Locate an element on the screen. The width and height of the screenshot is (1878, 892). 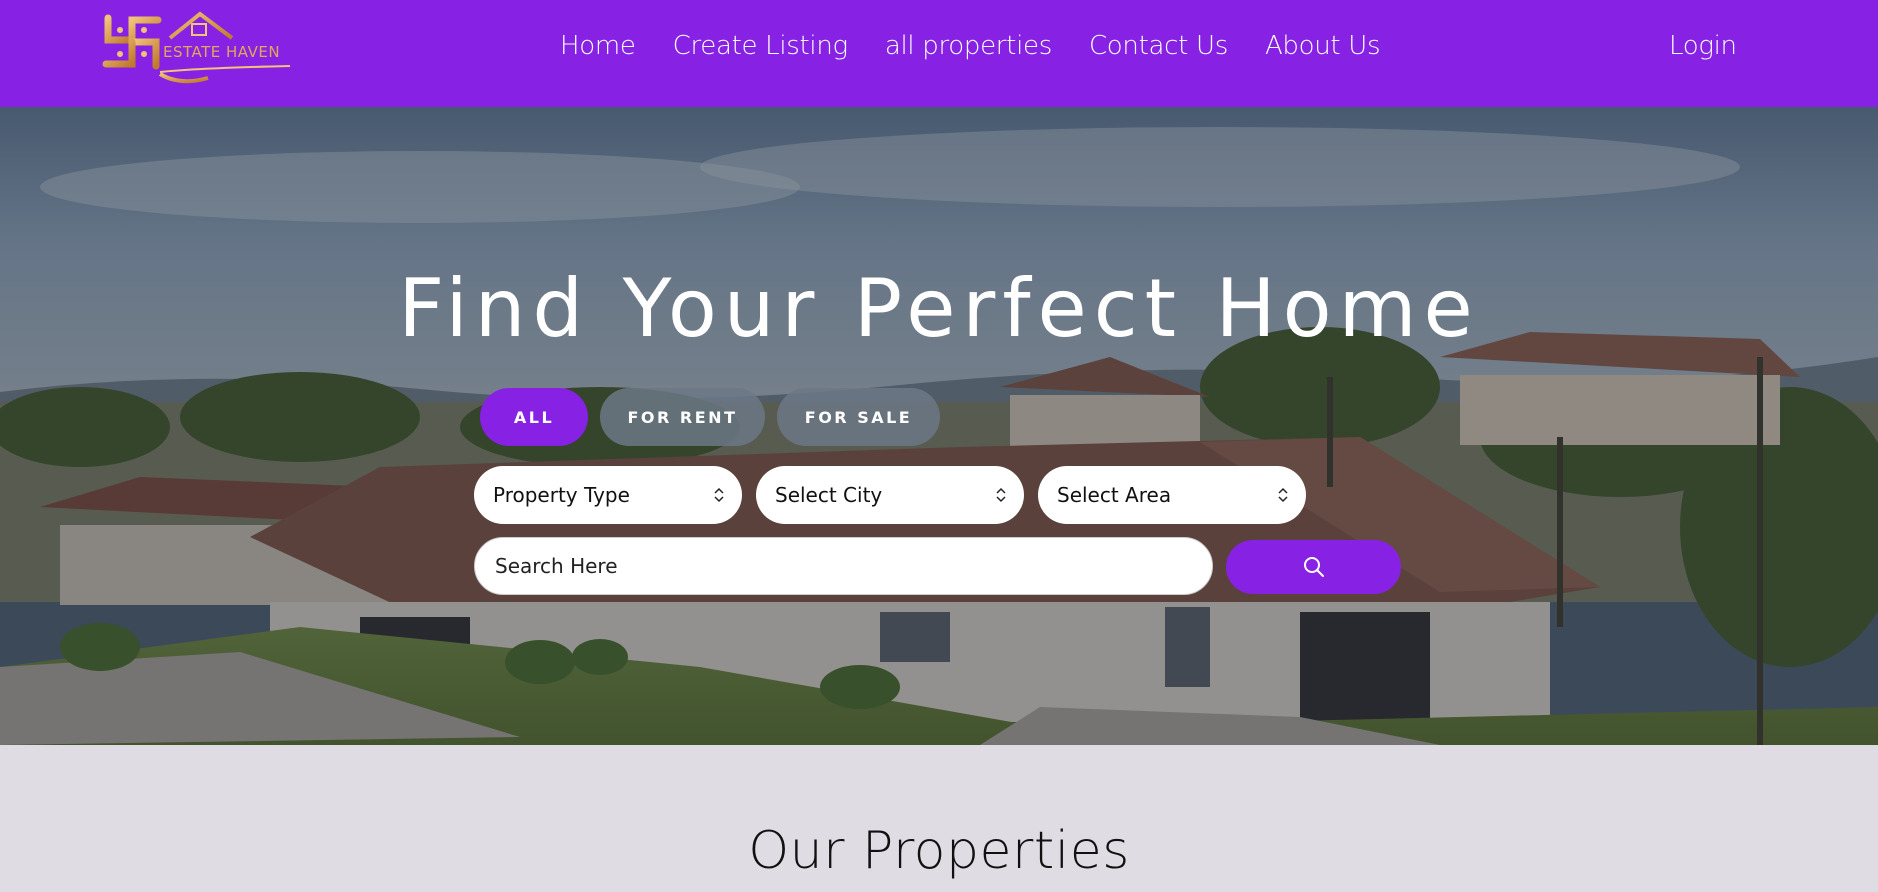
nav-all-properties: all properties is located at coordinates (968, 46).